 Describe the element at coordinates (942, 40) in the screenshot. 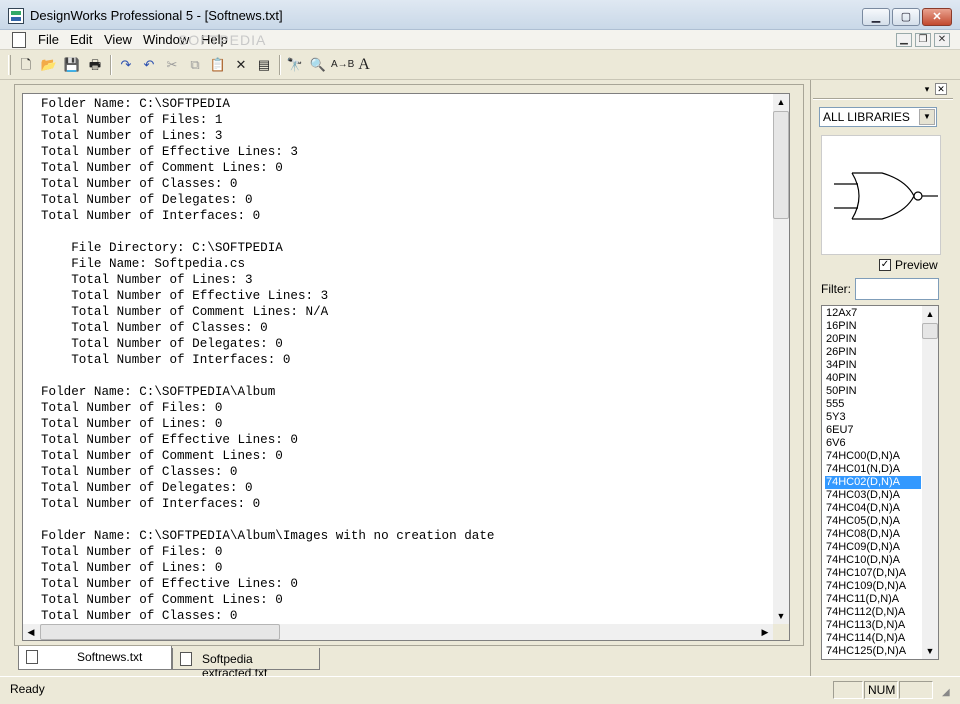

I see `mdi-close-button: ✕` at that location.